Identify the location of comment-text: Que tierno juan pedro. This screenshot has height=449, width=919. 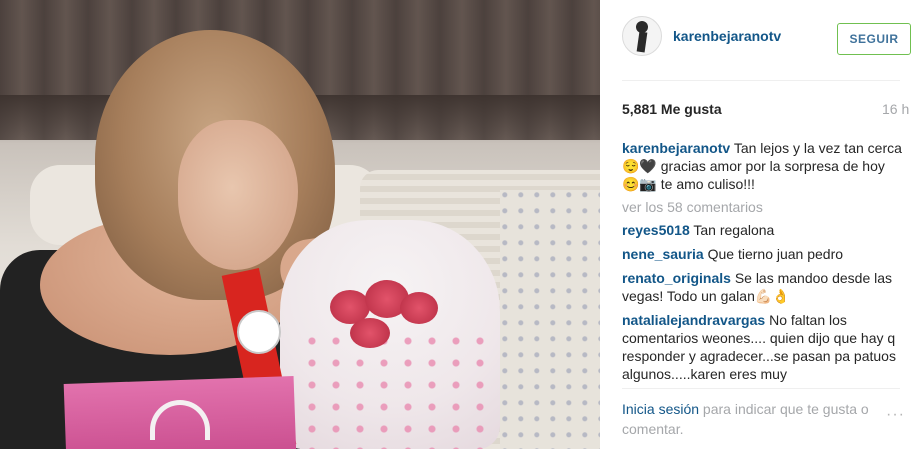
(775, 254).